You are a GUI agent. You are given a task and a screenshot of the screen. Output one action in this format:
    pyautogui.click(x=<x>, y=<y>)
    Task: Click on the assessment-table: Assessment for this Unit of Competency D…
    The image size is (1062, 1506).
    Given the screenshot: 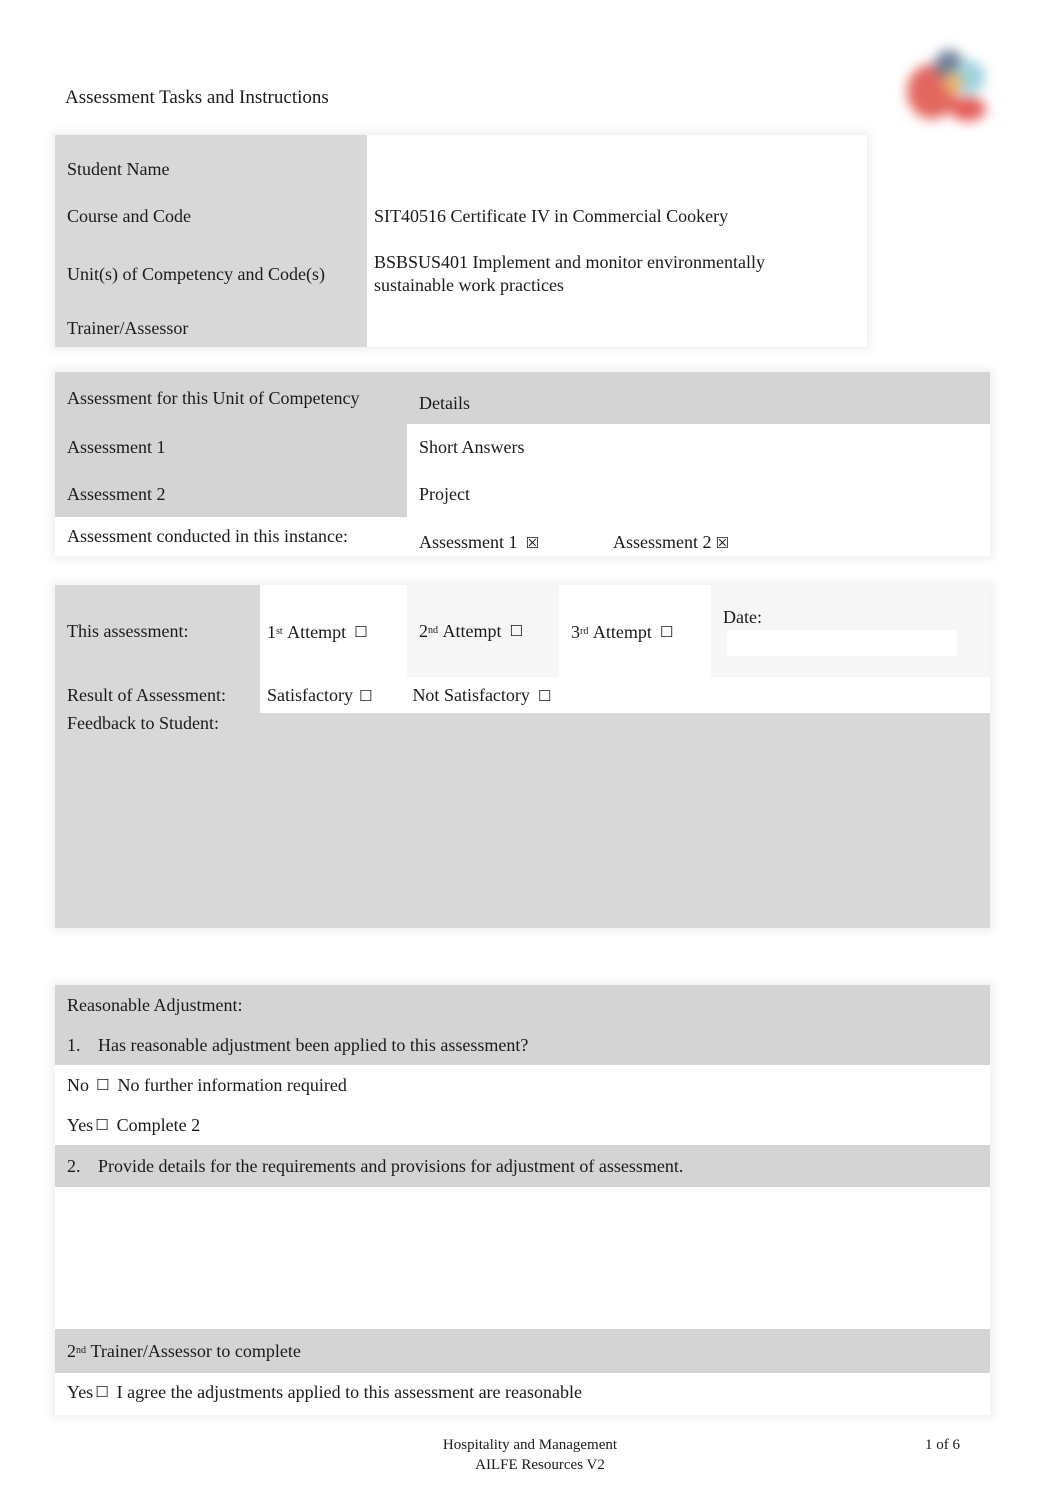 What is the action you would take?
    pyautogui.click(x=522, y=464)
    